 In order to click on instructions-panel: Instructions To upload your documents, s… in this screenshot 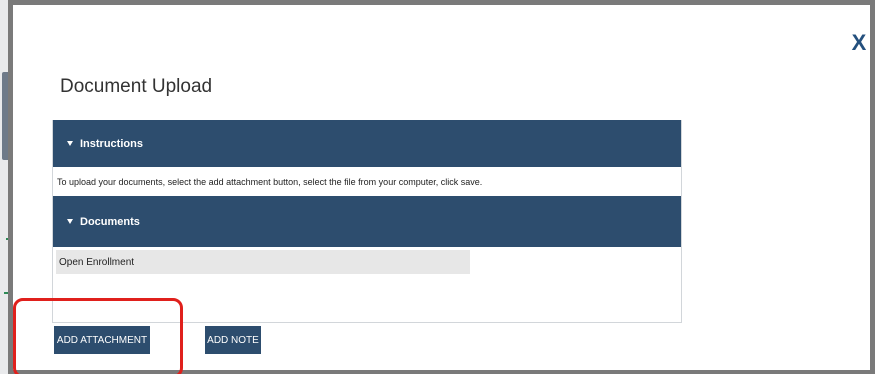, I will do `click(367, 158)`.